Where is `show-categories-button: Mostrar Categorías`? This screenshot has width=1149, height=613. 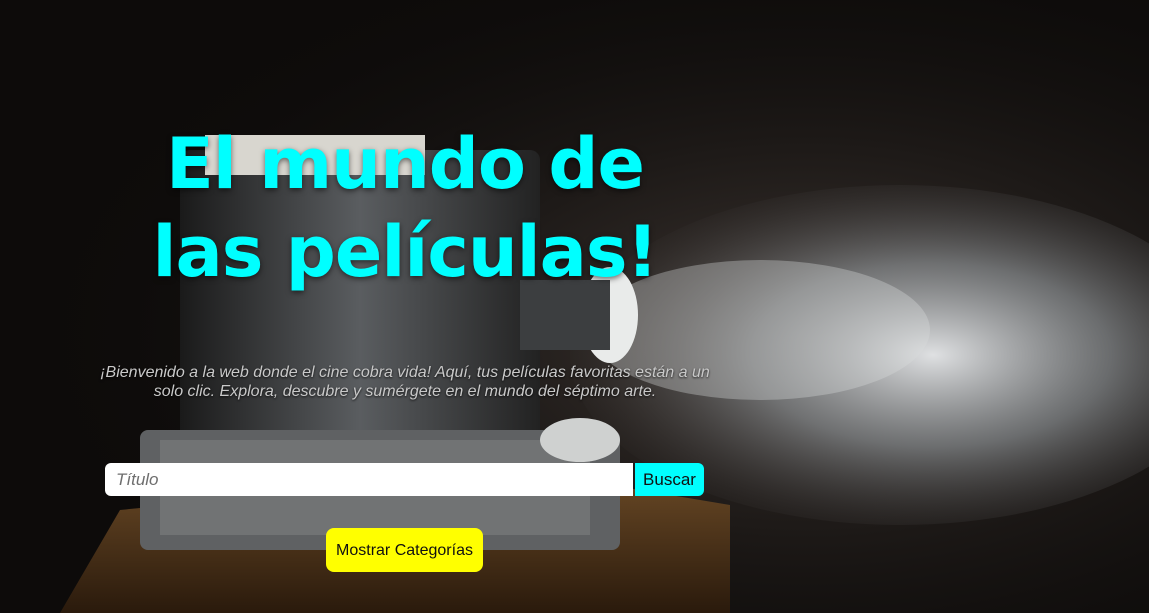
show-categories-button: Mostrar Categorías is located at coordinates (404, 550).